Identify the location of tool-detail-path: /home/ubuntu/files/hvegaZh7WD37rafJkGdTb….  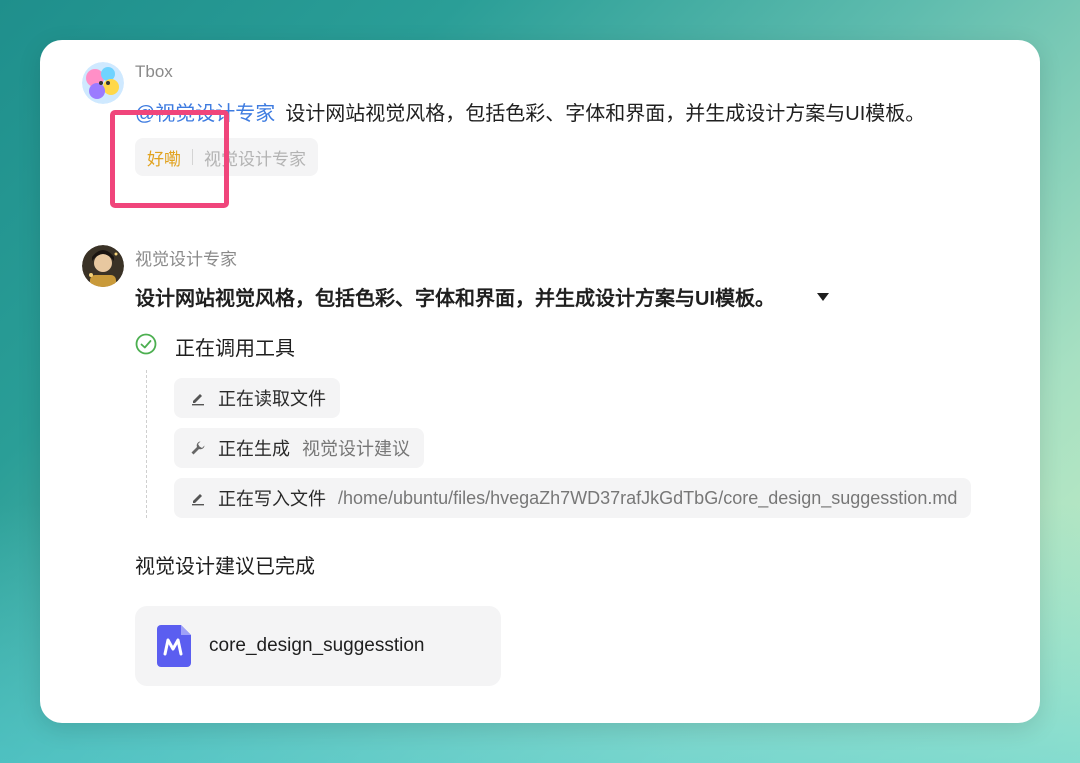
(648, 497).